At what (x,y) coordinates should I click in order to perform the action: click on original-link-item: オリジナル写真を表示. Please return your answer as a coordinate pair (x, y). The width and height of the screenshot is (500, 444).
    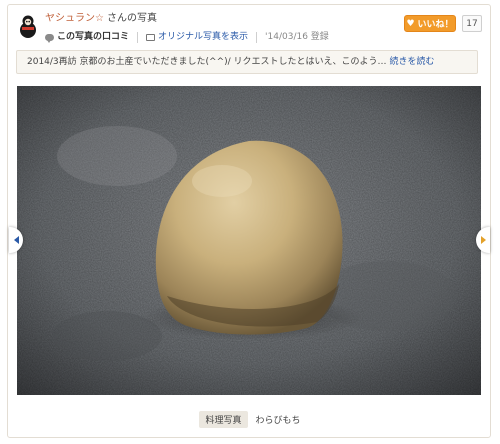
    Looking at the image, I should click on (197, 37).